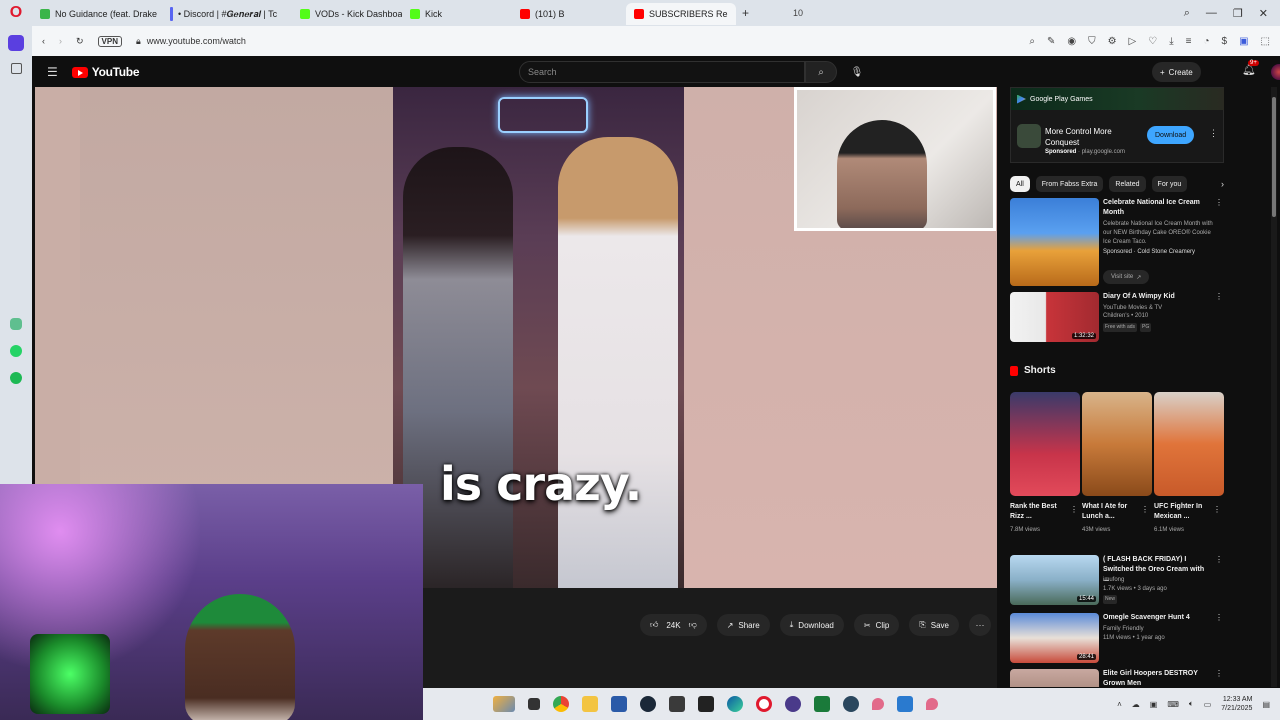 The image size is (1280, 720). What do you see at coordinates (1189, 41) in the screenshot?
I see `menu-icon: ≡` at bounding box center [1189, 41].